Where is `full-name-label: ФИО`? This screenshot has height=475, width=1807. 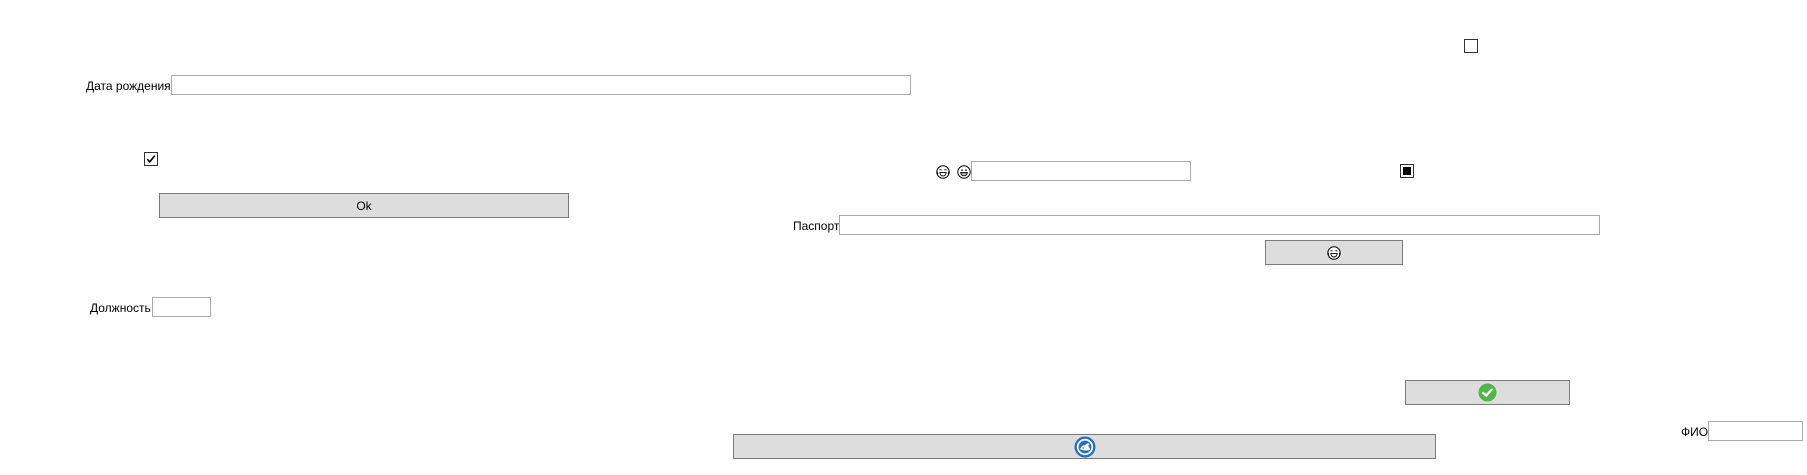 full-name-label: ФИО is located at coordinates (1695, 432).